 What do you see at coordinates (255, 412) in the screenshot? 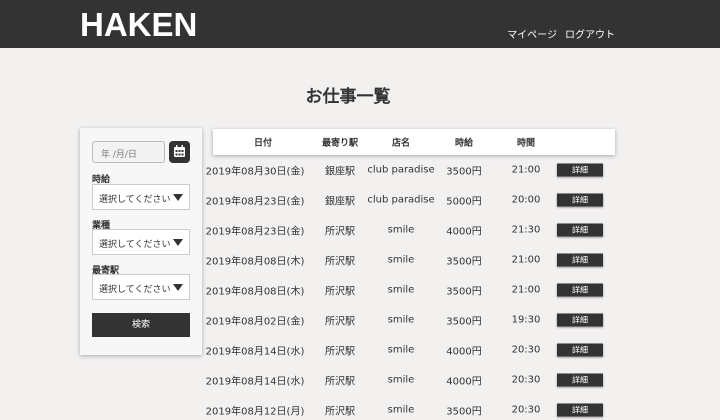
I see `cell-date: 2019年08月12日(月)` at bounding box center [255, 412].